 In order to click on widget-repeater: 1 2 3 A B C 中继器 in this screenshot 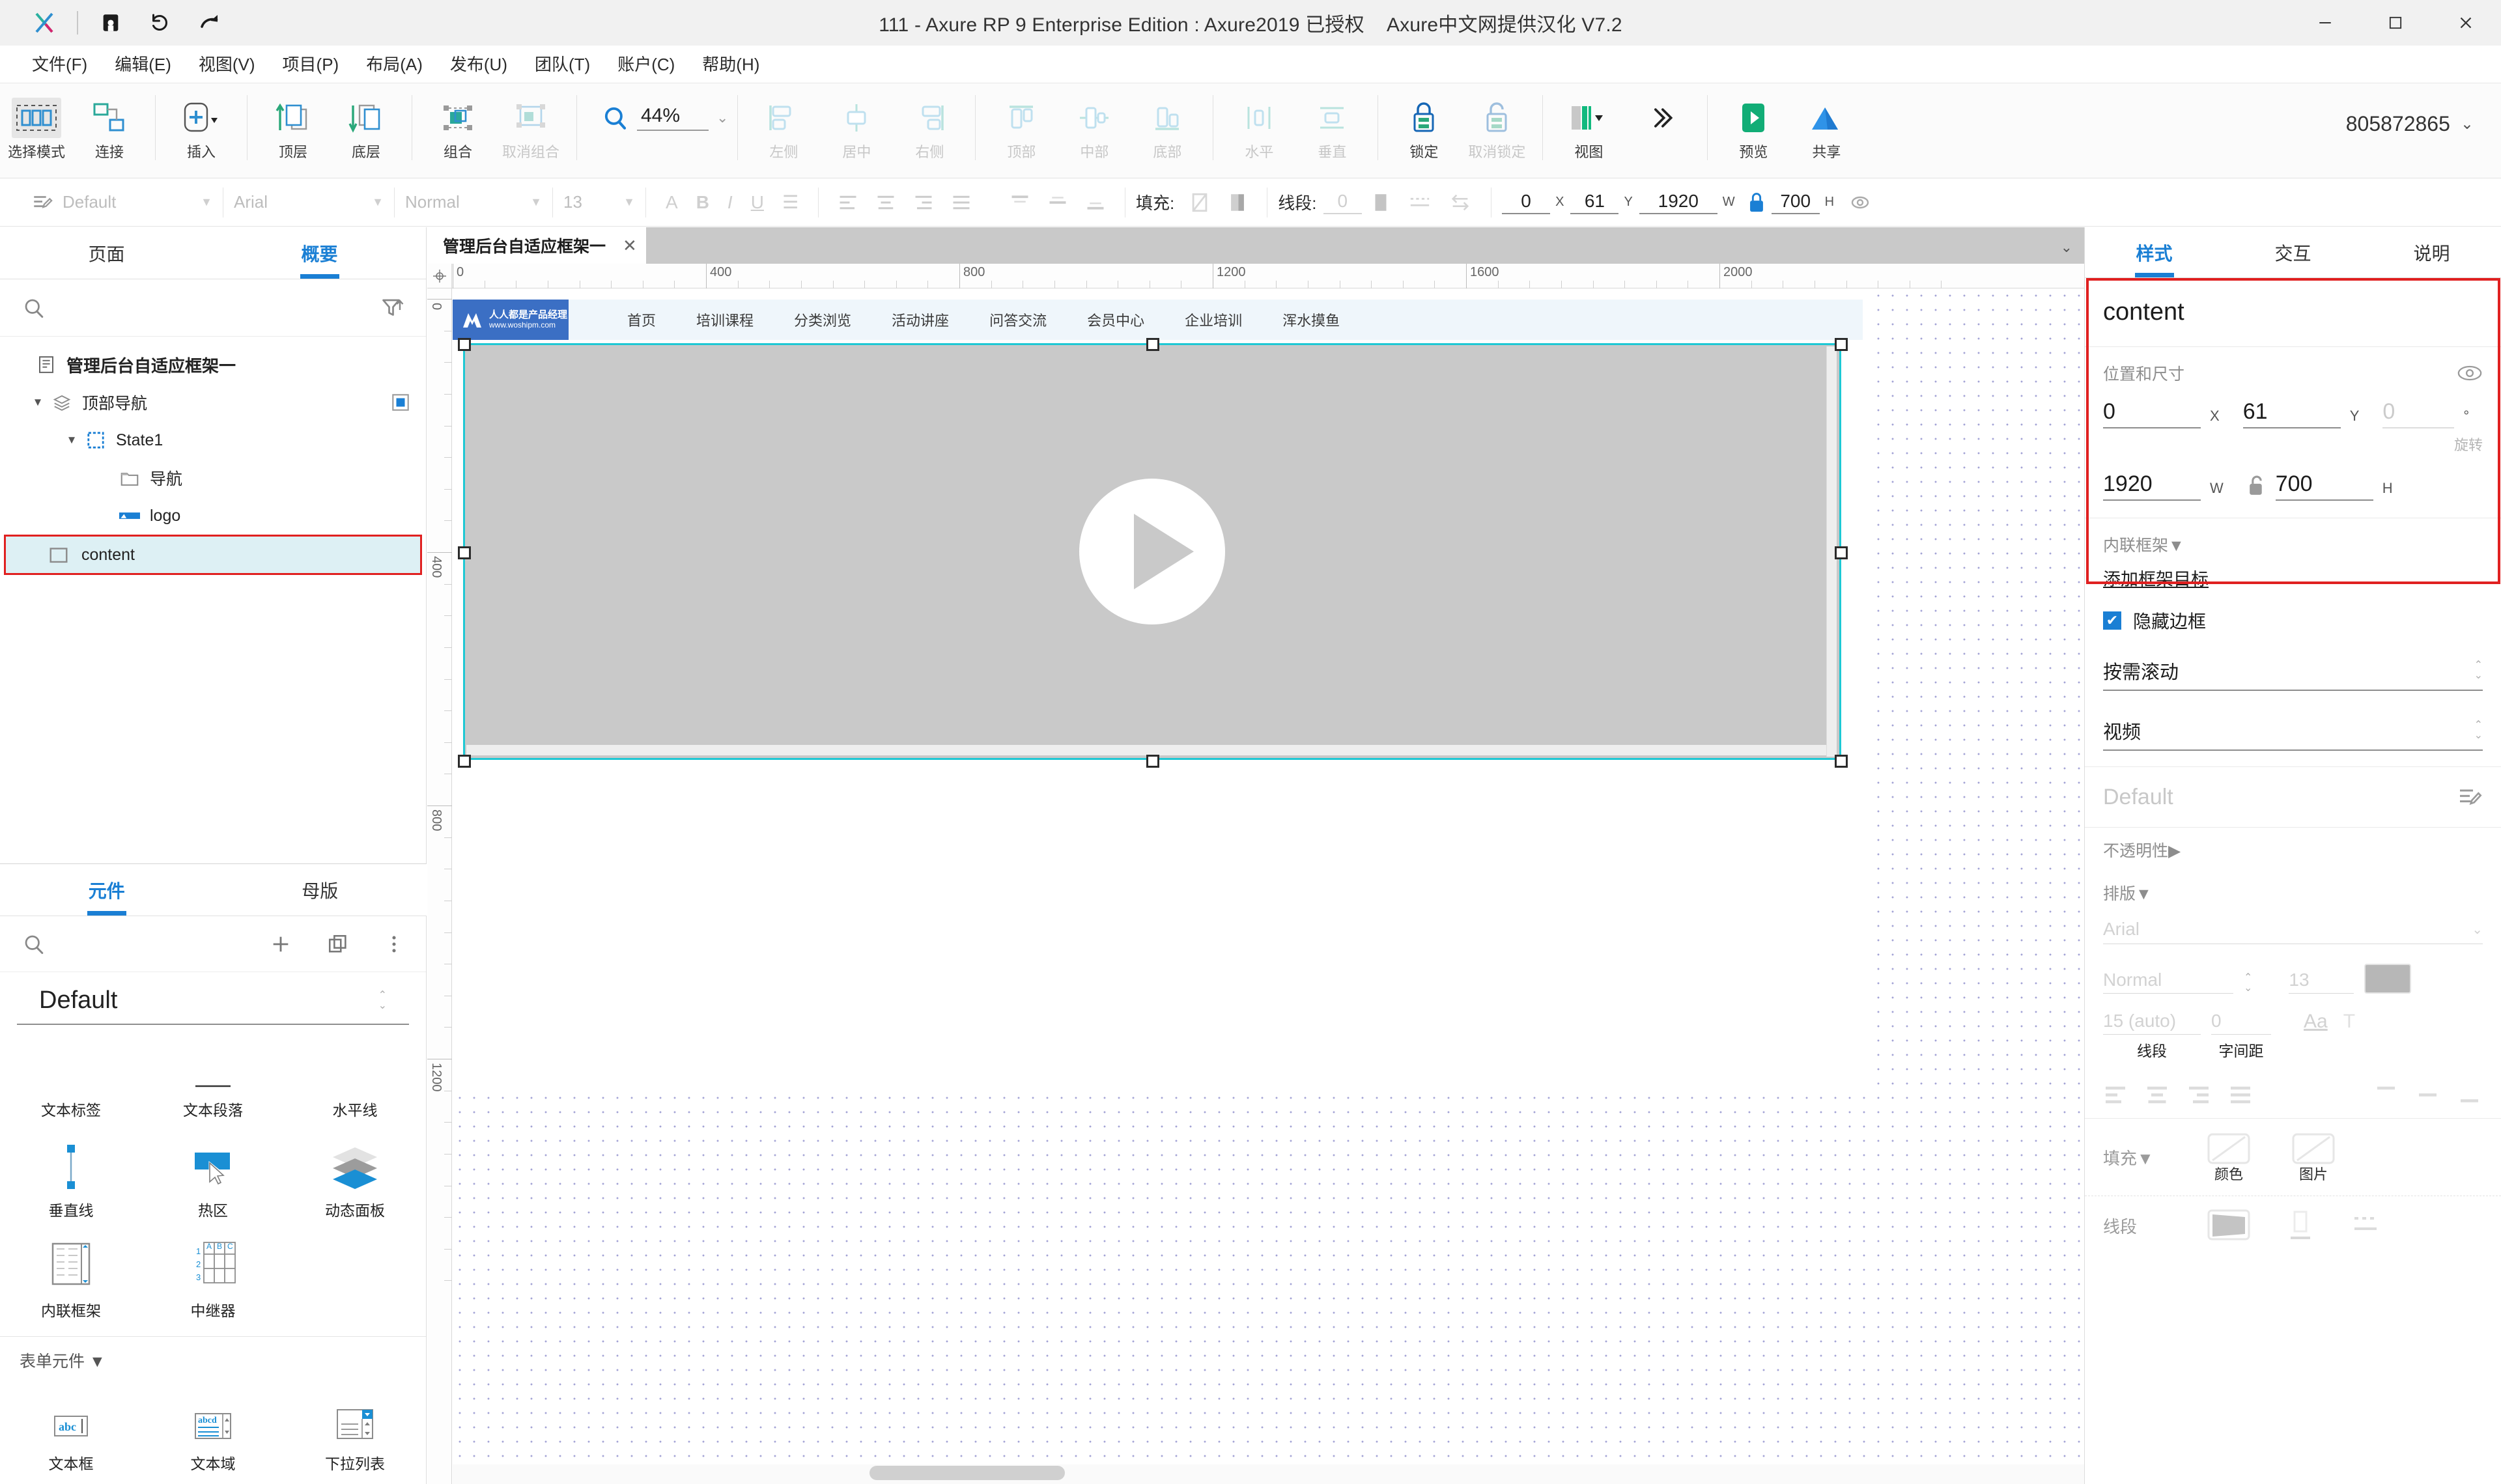, I will do `click(213, 1280)`.